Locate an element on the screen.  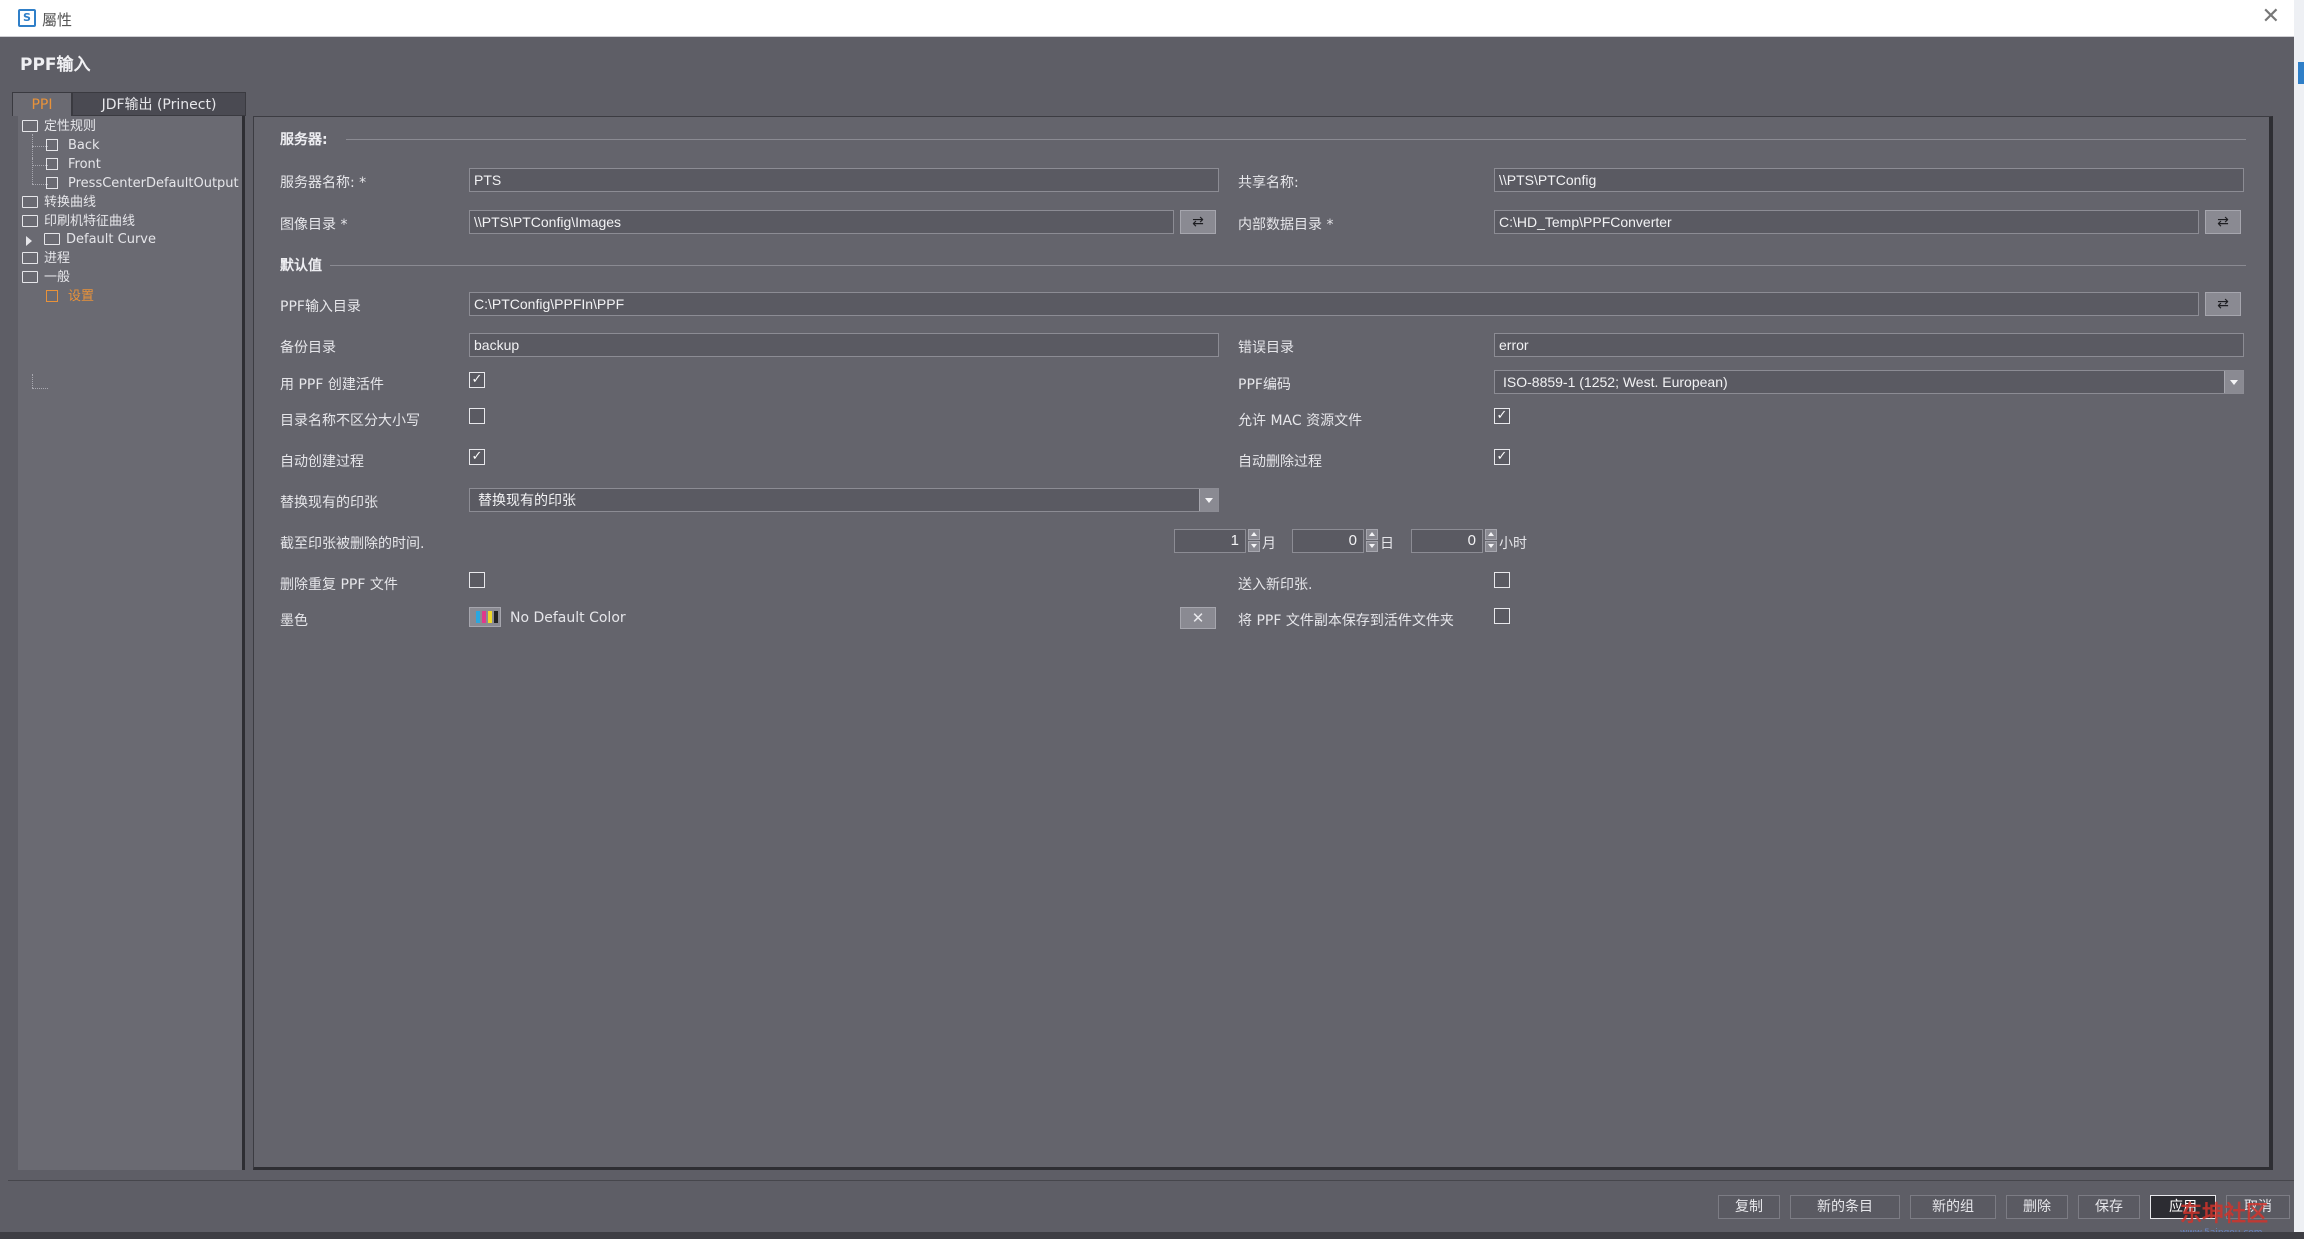
hours-input: 0 is located at coordinates (1447, 541).